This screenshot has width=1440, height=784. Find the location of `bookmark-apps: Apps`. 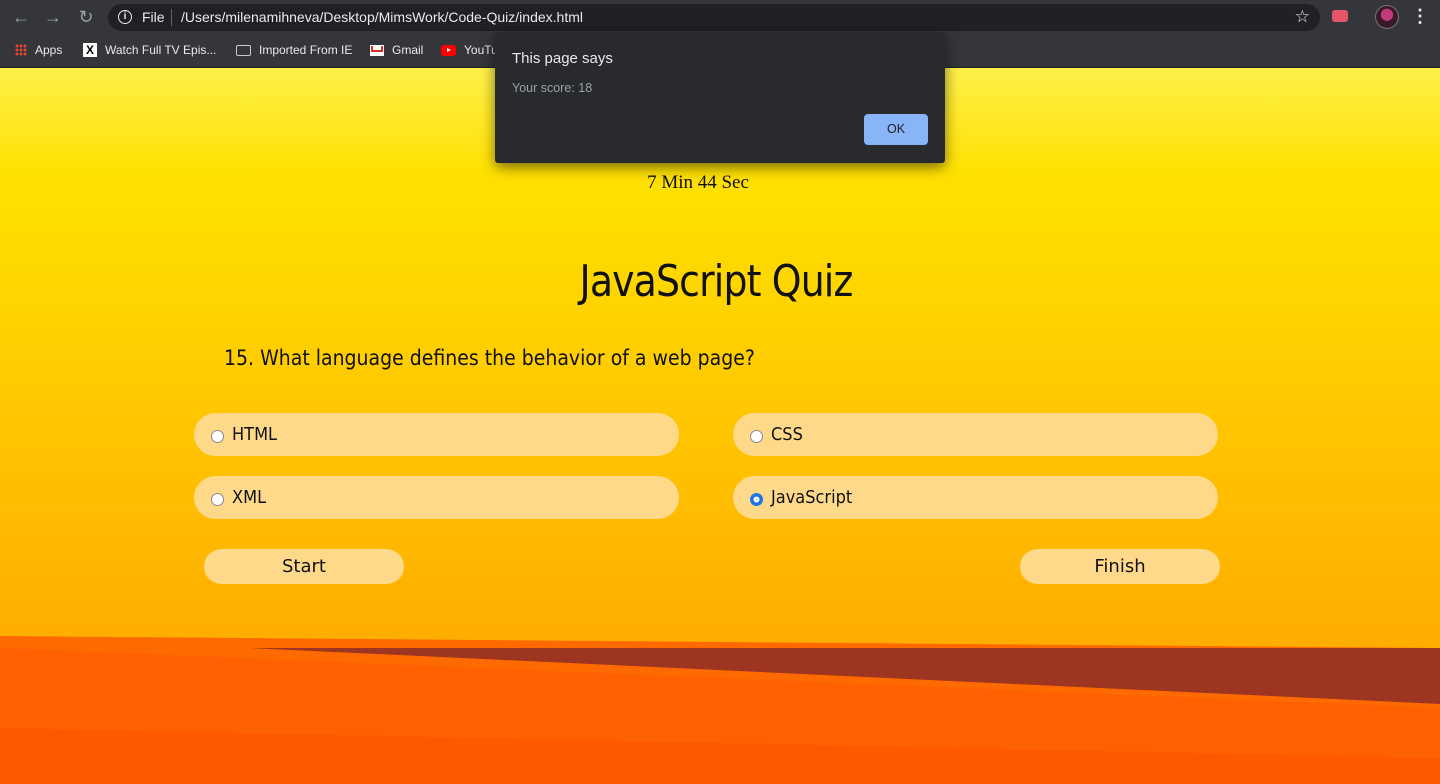

bookmark-apps: Apps is located at coordinates (38, 50).